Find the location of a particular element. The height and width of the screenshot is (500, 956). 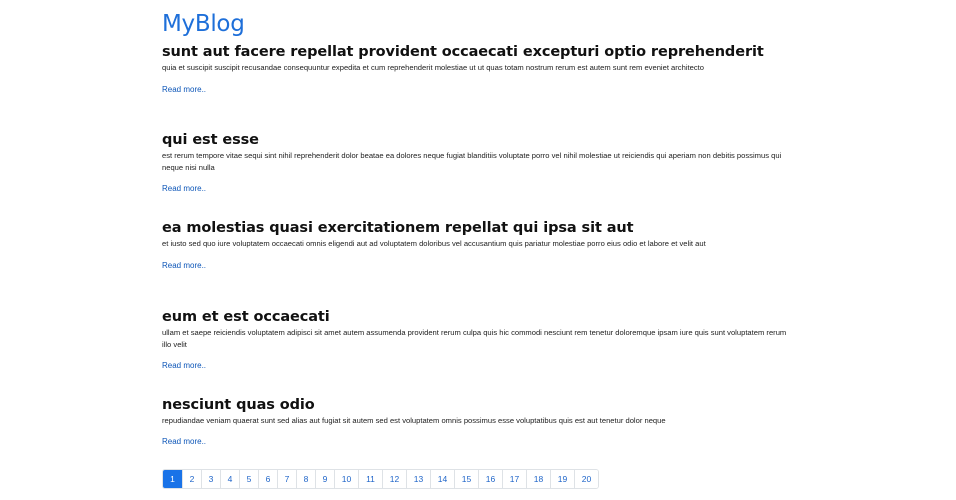

page-link-18: 18 is located at coordinates (538, 479).